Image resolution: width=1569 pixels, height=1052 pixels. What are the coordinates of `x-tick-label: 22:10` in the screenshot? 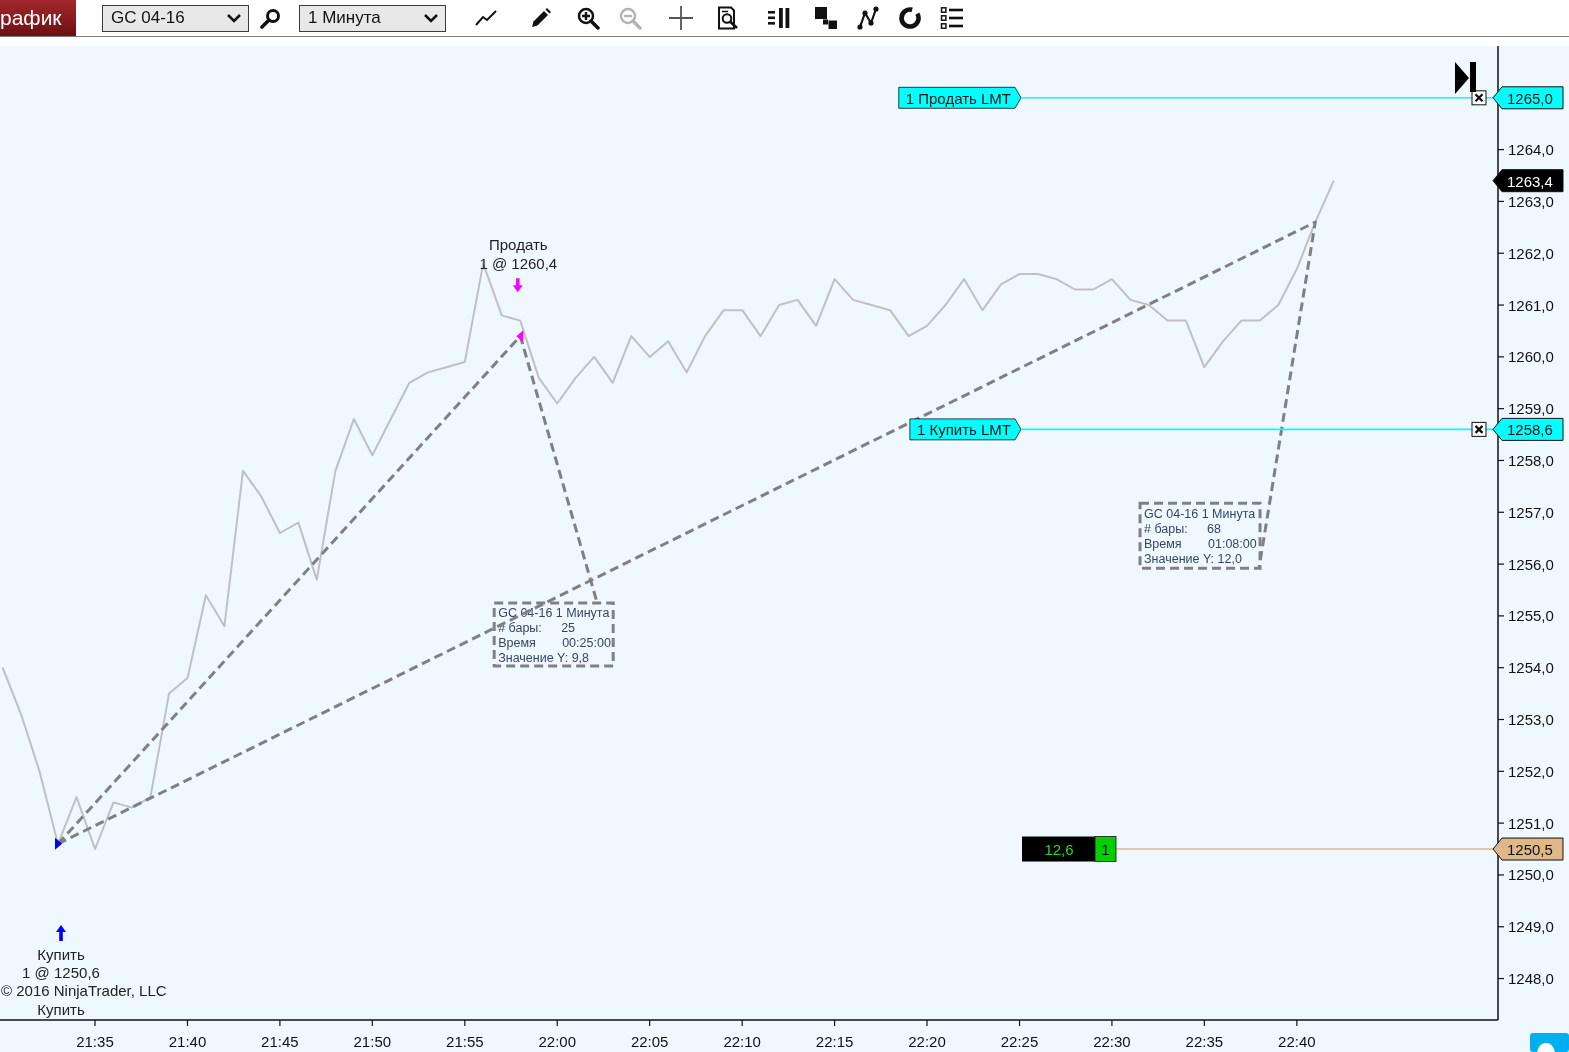 It's located at (742, 1041).